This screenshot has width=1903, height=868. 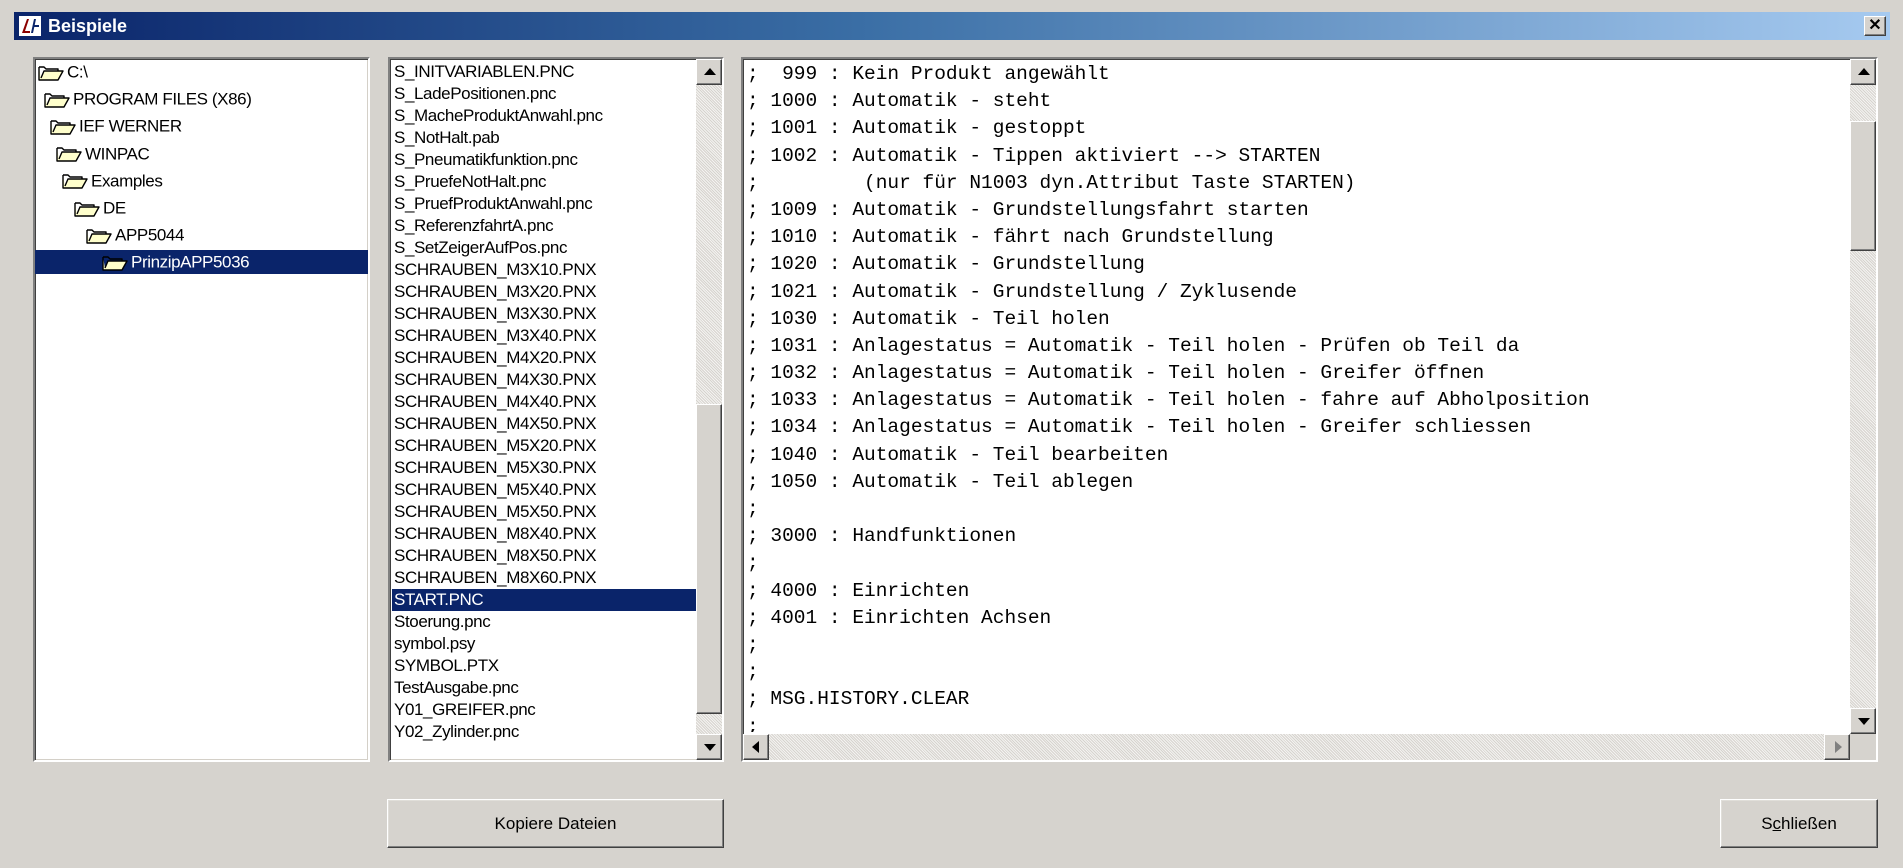 I want to click on close-button: Schließen, so click(x=1799, y=823).